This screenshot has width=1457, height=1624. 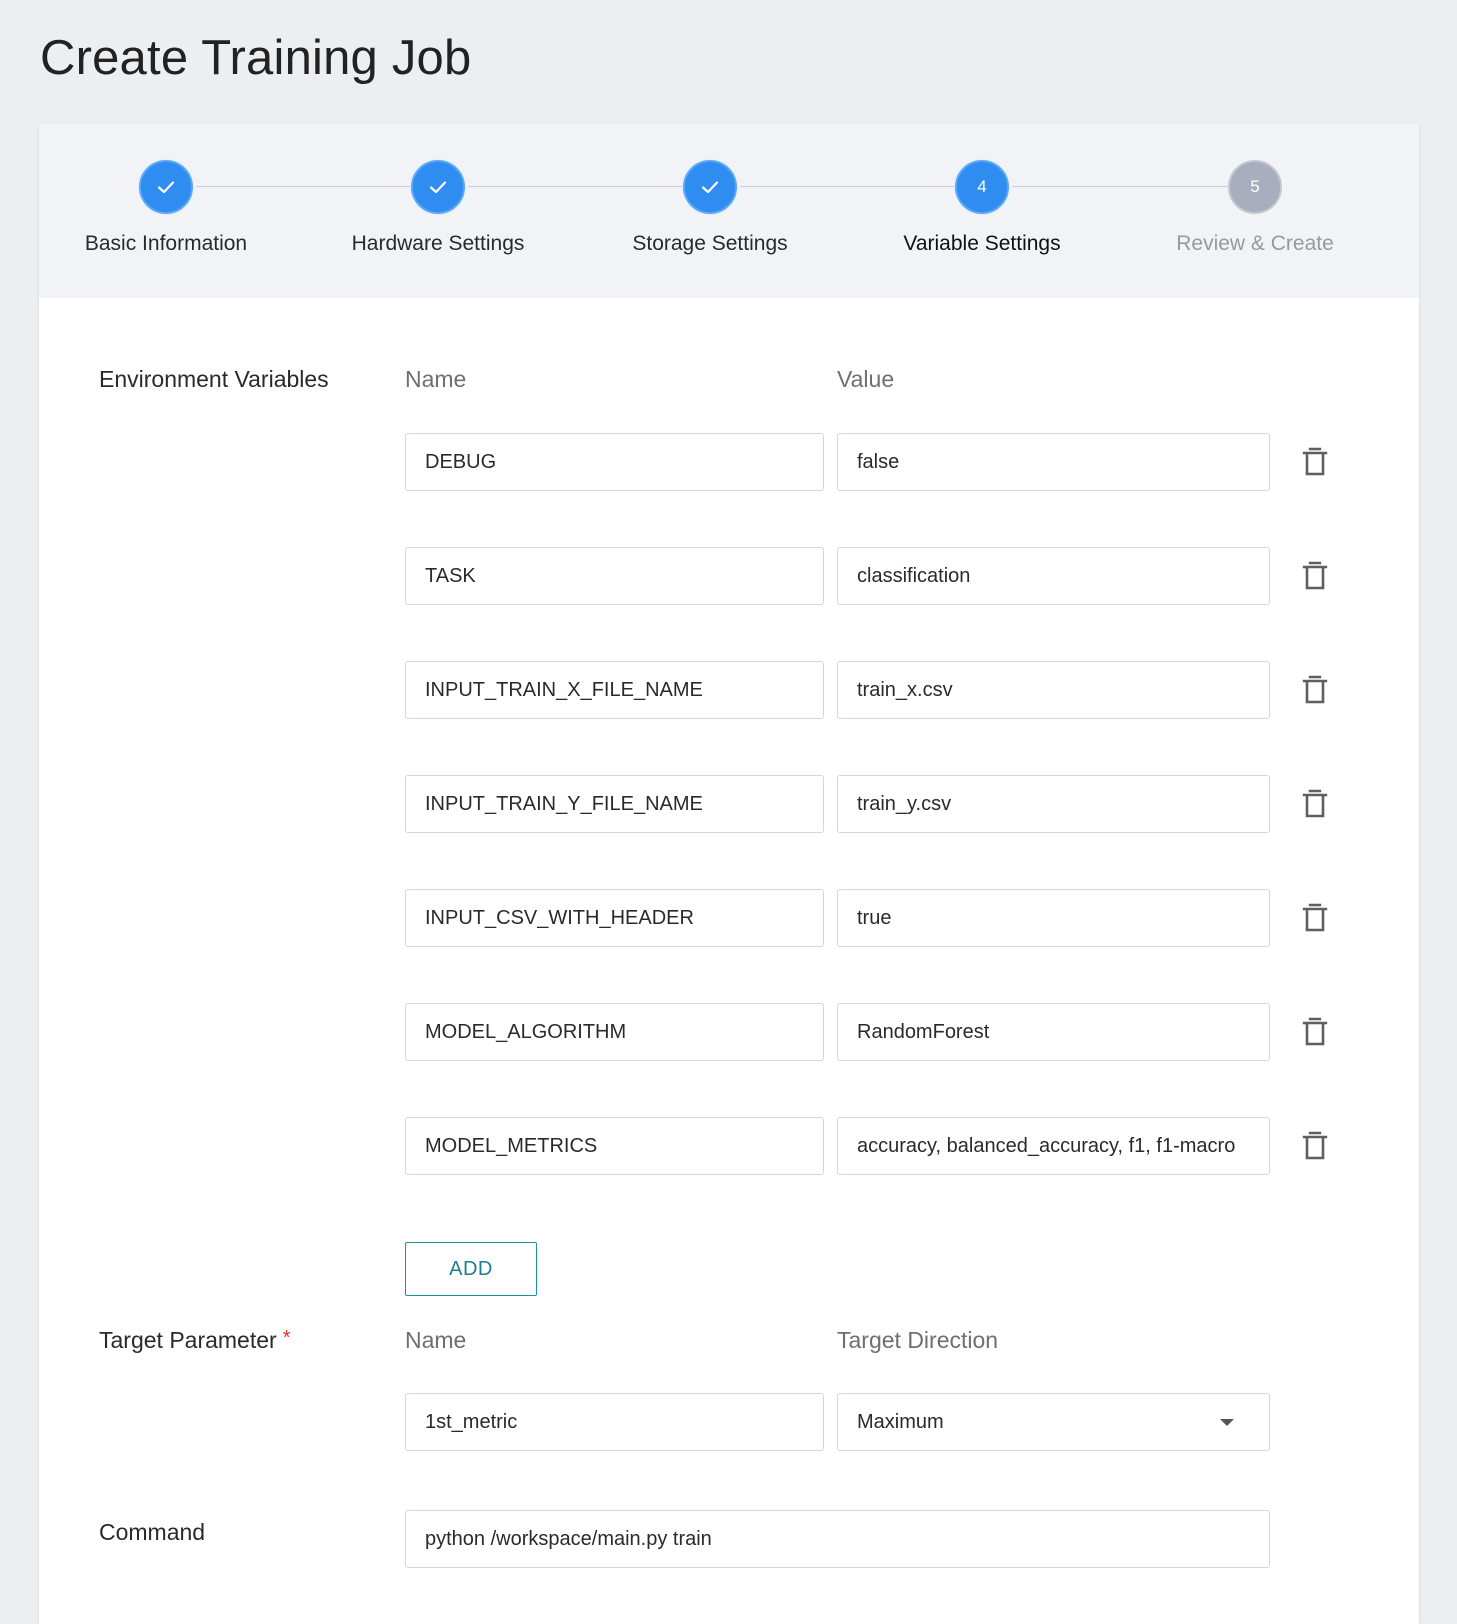 I want to click on step-circle: 4, so click(x=982, y=187).